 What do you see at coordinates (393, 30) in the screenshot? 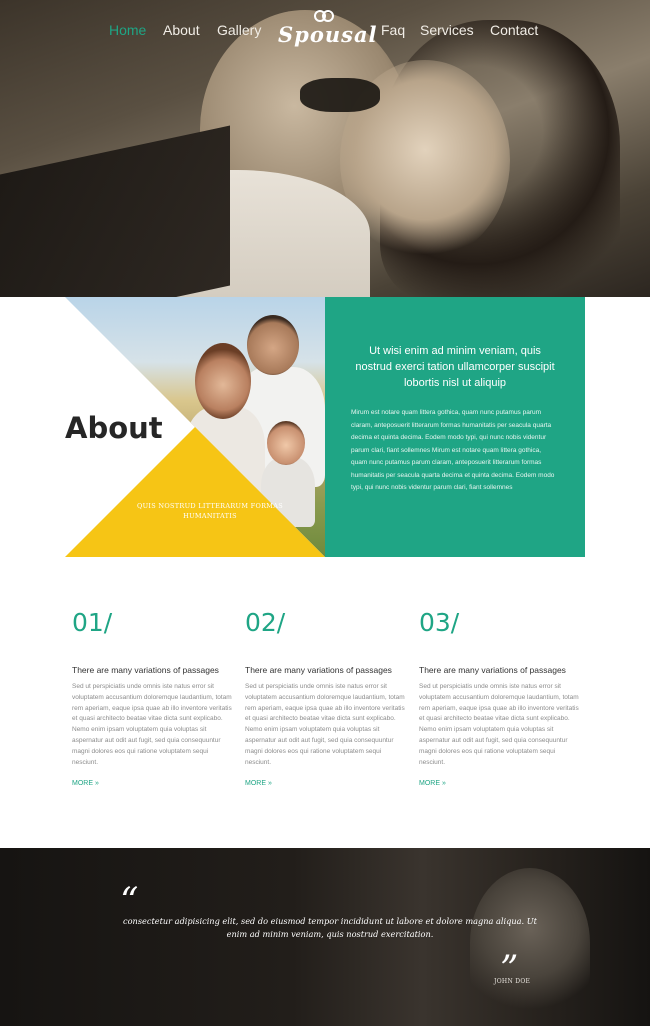
I see `nav-faq: Faq` at bounding box center [393, 30].